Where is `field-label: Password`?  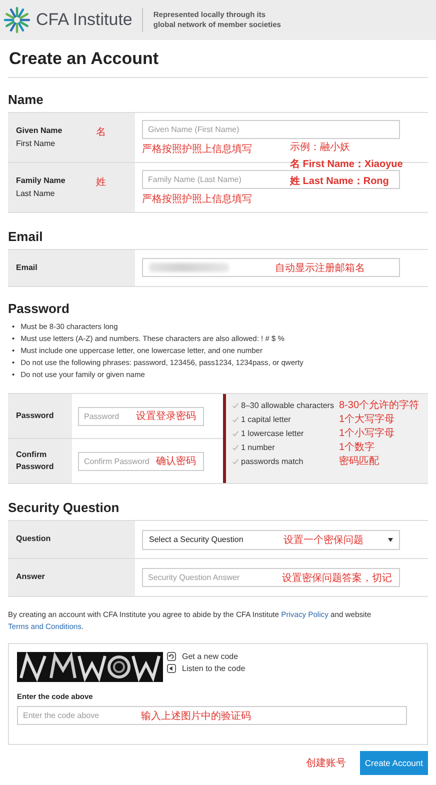 field-label: Password is located at coordinates (35, 416).